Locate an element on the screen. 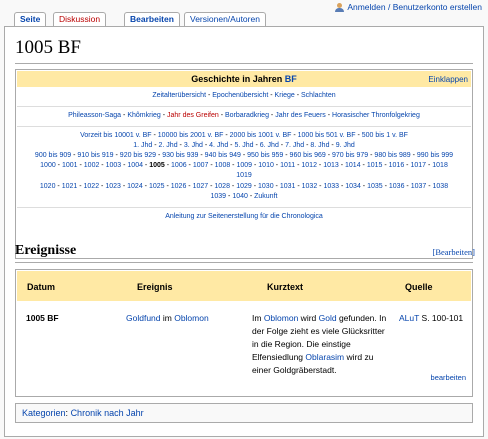 The image size is (488, 439). nav-link: Phileasson-Saga is located at coordinates (94, 115).